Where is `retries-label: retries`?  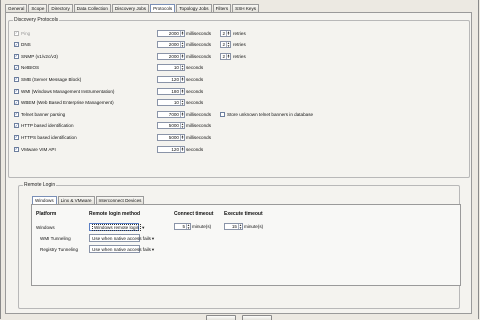 retries-label: retries is located at coordinates (239, 56).